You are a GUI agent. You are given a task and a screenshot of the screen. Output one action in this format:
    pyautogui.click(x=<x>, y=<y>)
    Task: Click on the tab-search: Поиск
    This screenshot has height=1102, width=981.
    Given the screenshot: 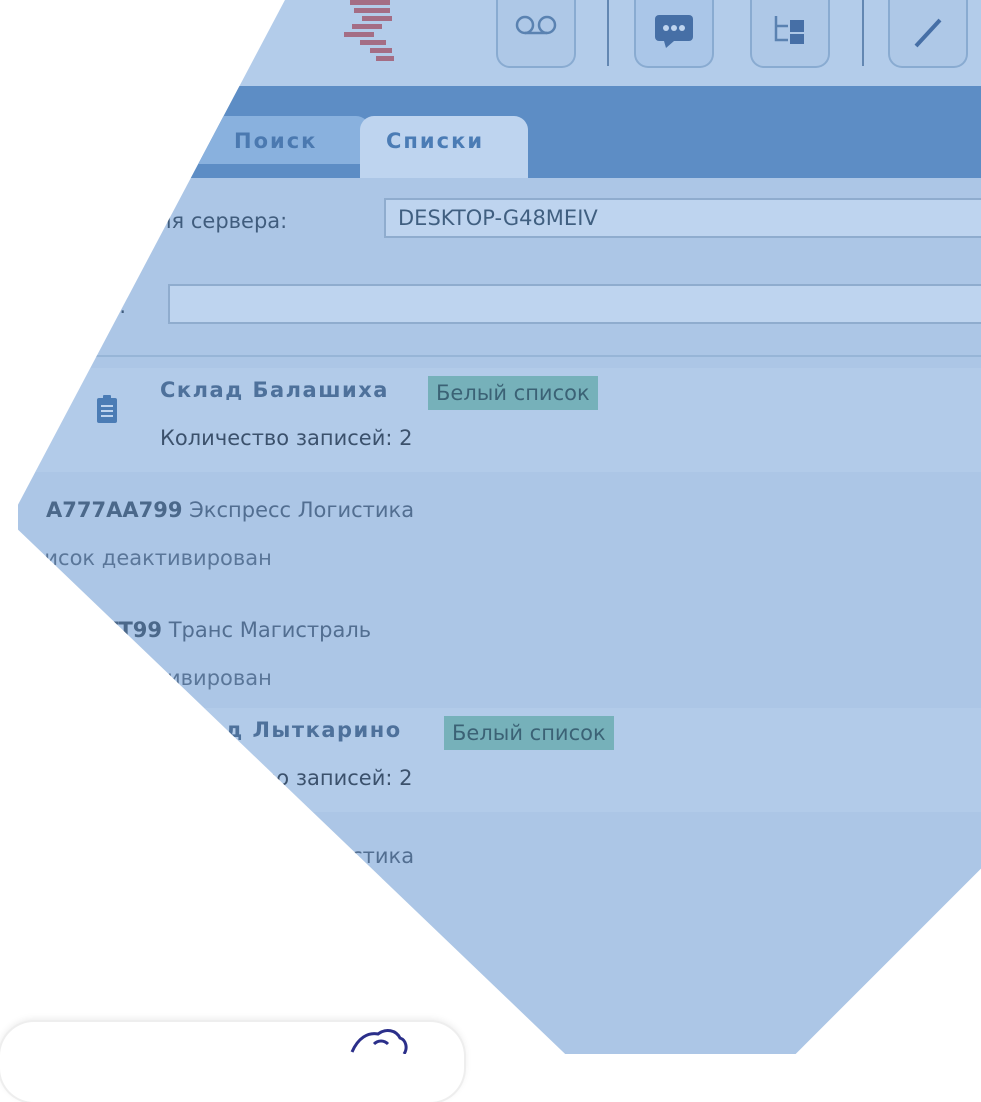 What is the action you would take?
    pyautogui.click(x=245, y=140)
    